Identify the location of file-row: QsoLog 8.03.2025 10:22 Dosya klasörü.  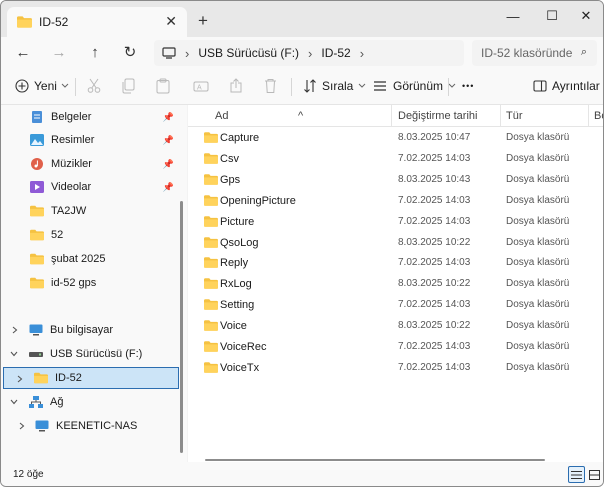
(395, 242).